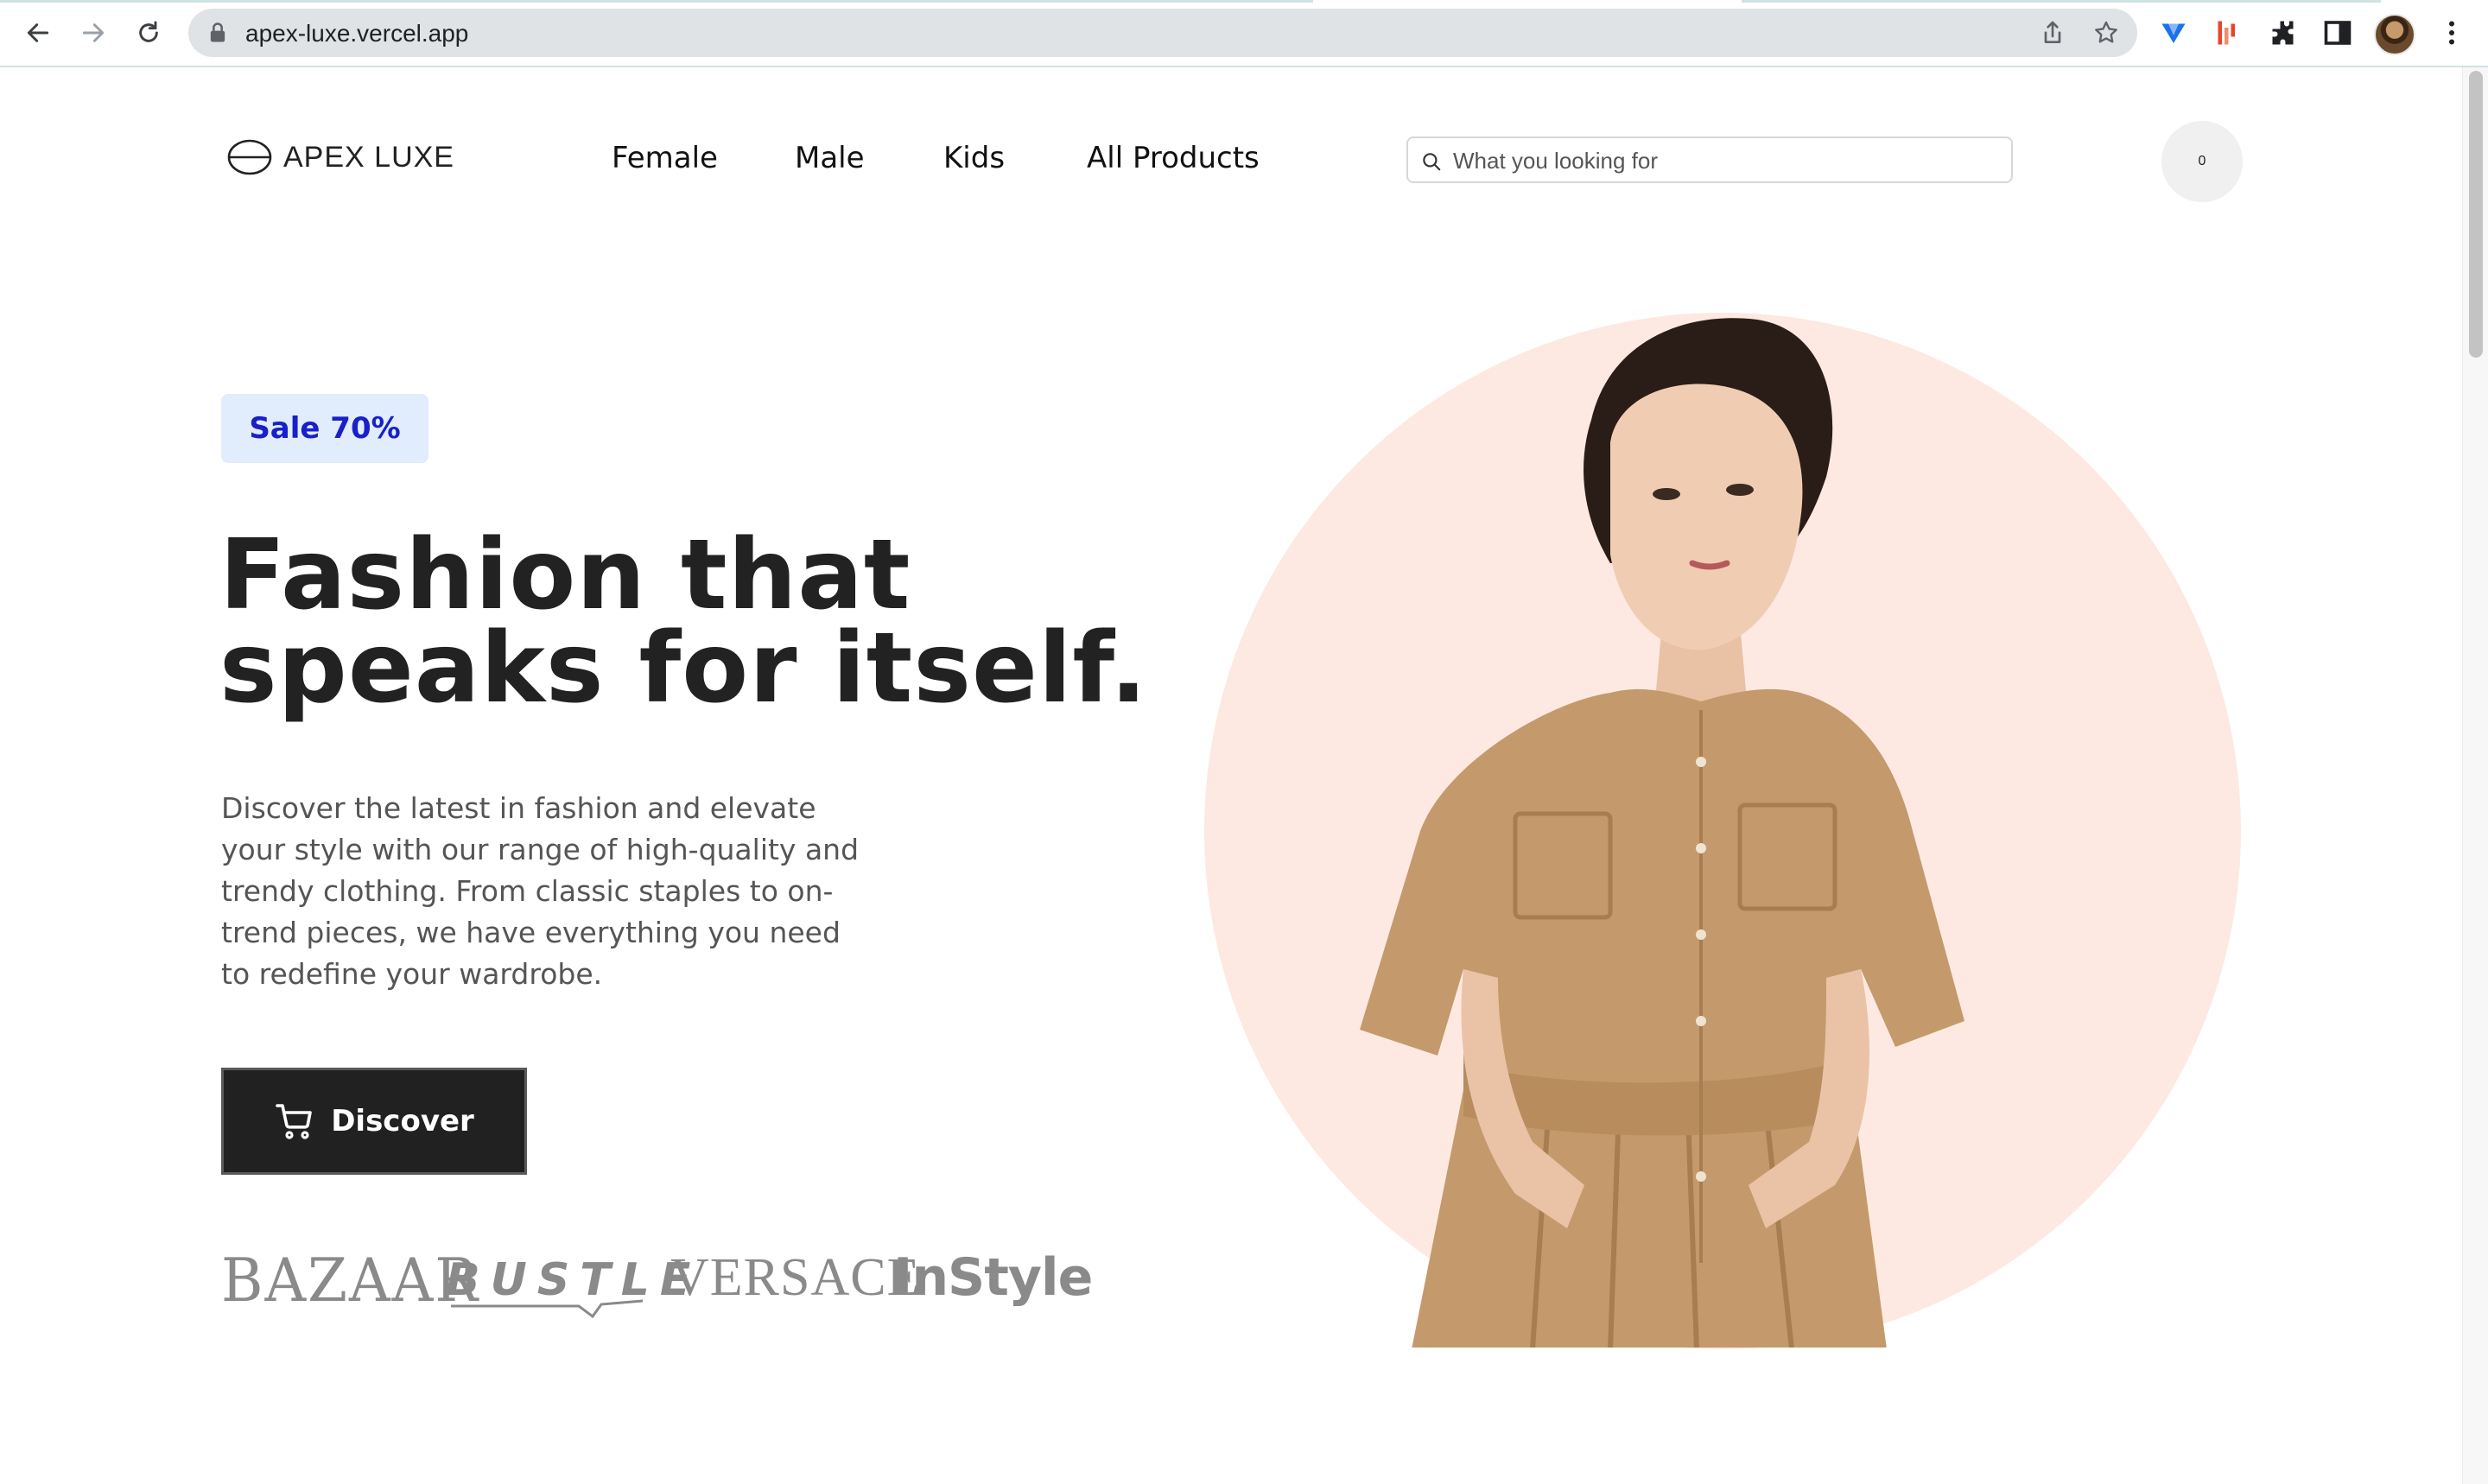  What do you see at coordinates (830, 158) in the screenshot?
I see `nav-link-male: Male` at bounding box center [830, 158].